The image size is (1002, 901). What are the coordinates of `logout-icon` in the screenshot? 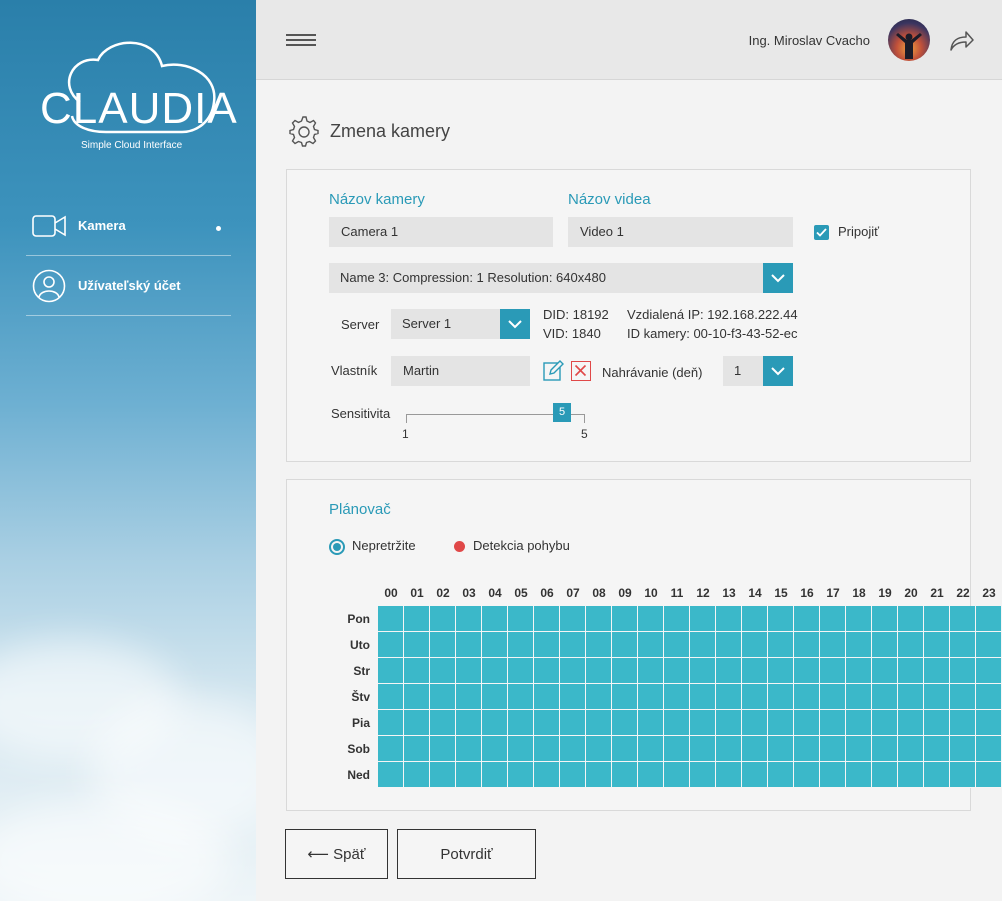 It's located at (961, 41).